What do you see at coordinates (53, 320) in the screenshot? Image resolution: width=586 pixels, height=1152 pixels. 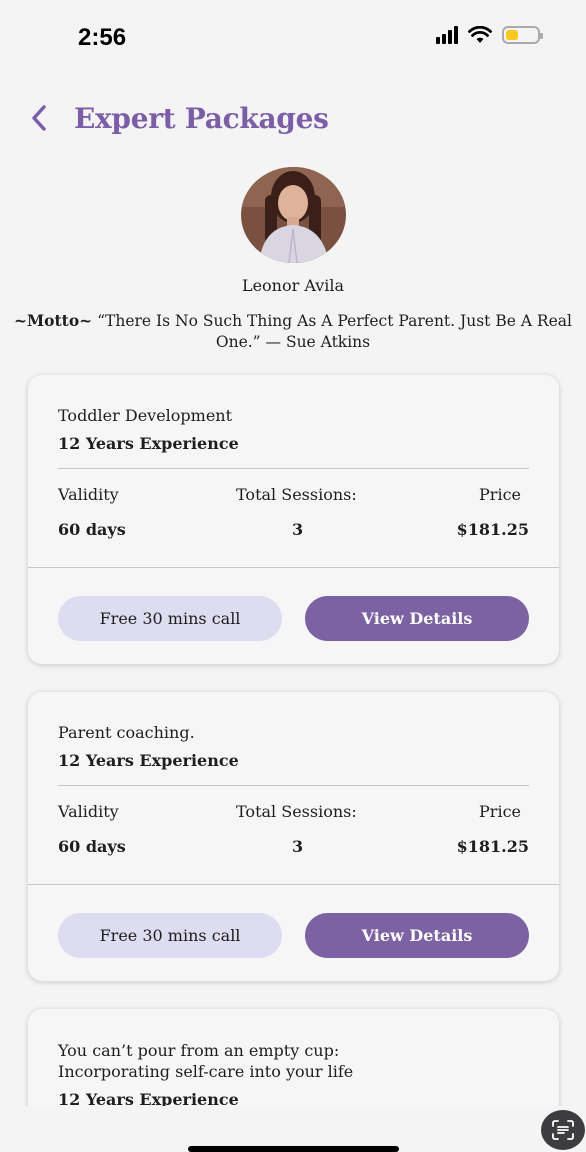 I see `motto-label: ~Motto~` at bounding box center [53, 320].